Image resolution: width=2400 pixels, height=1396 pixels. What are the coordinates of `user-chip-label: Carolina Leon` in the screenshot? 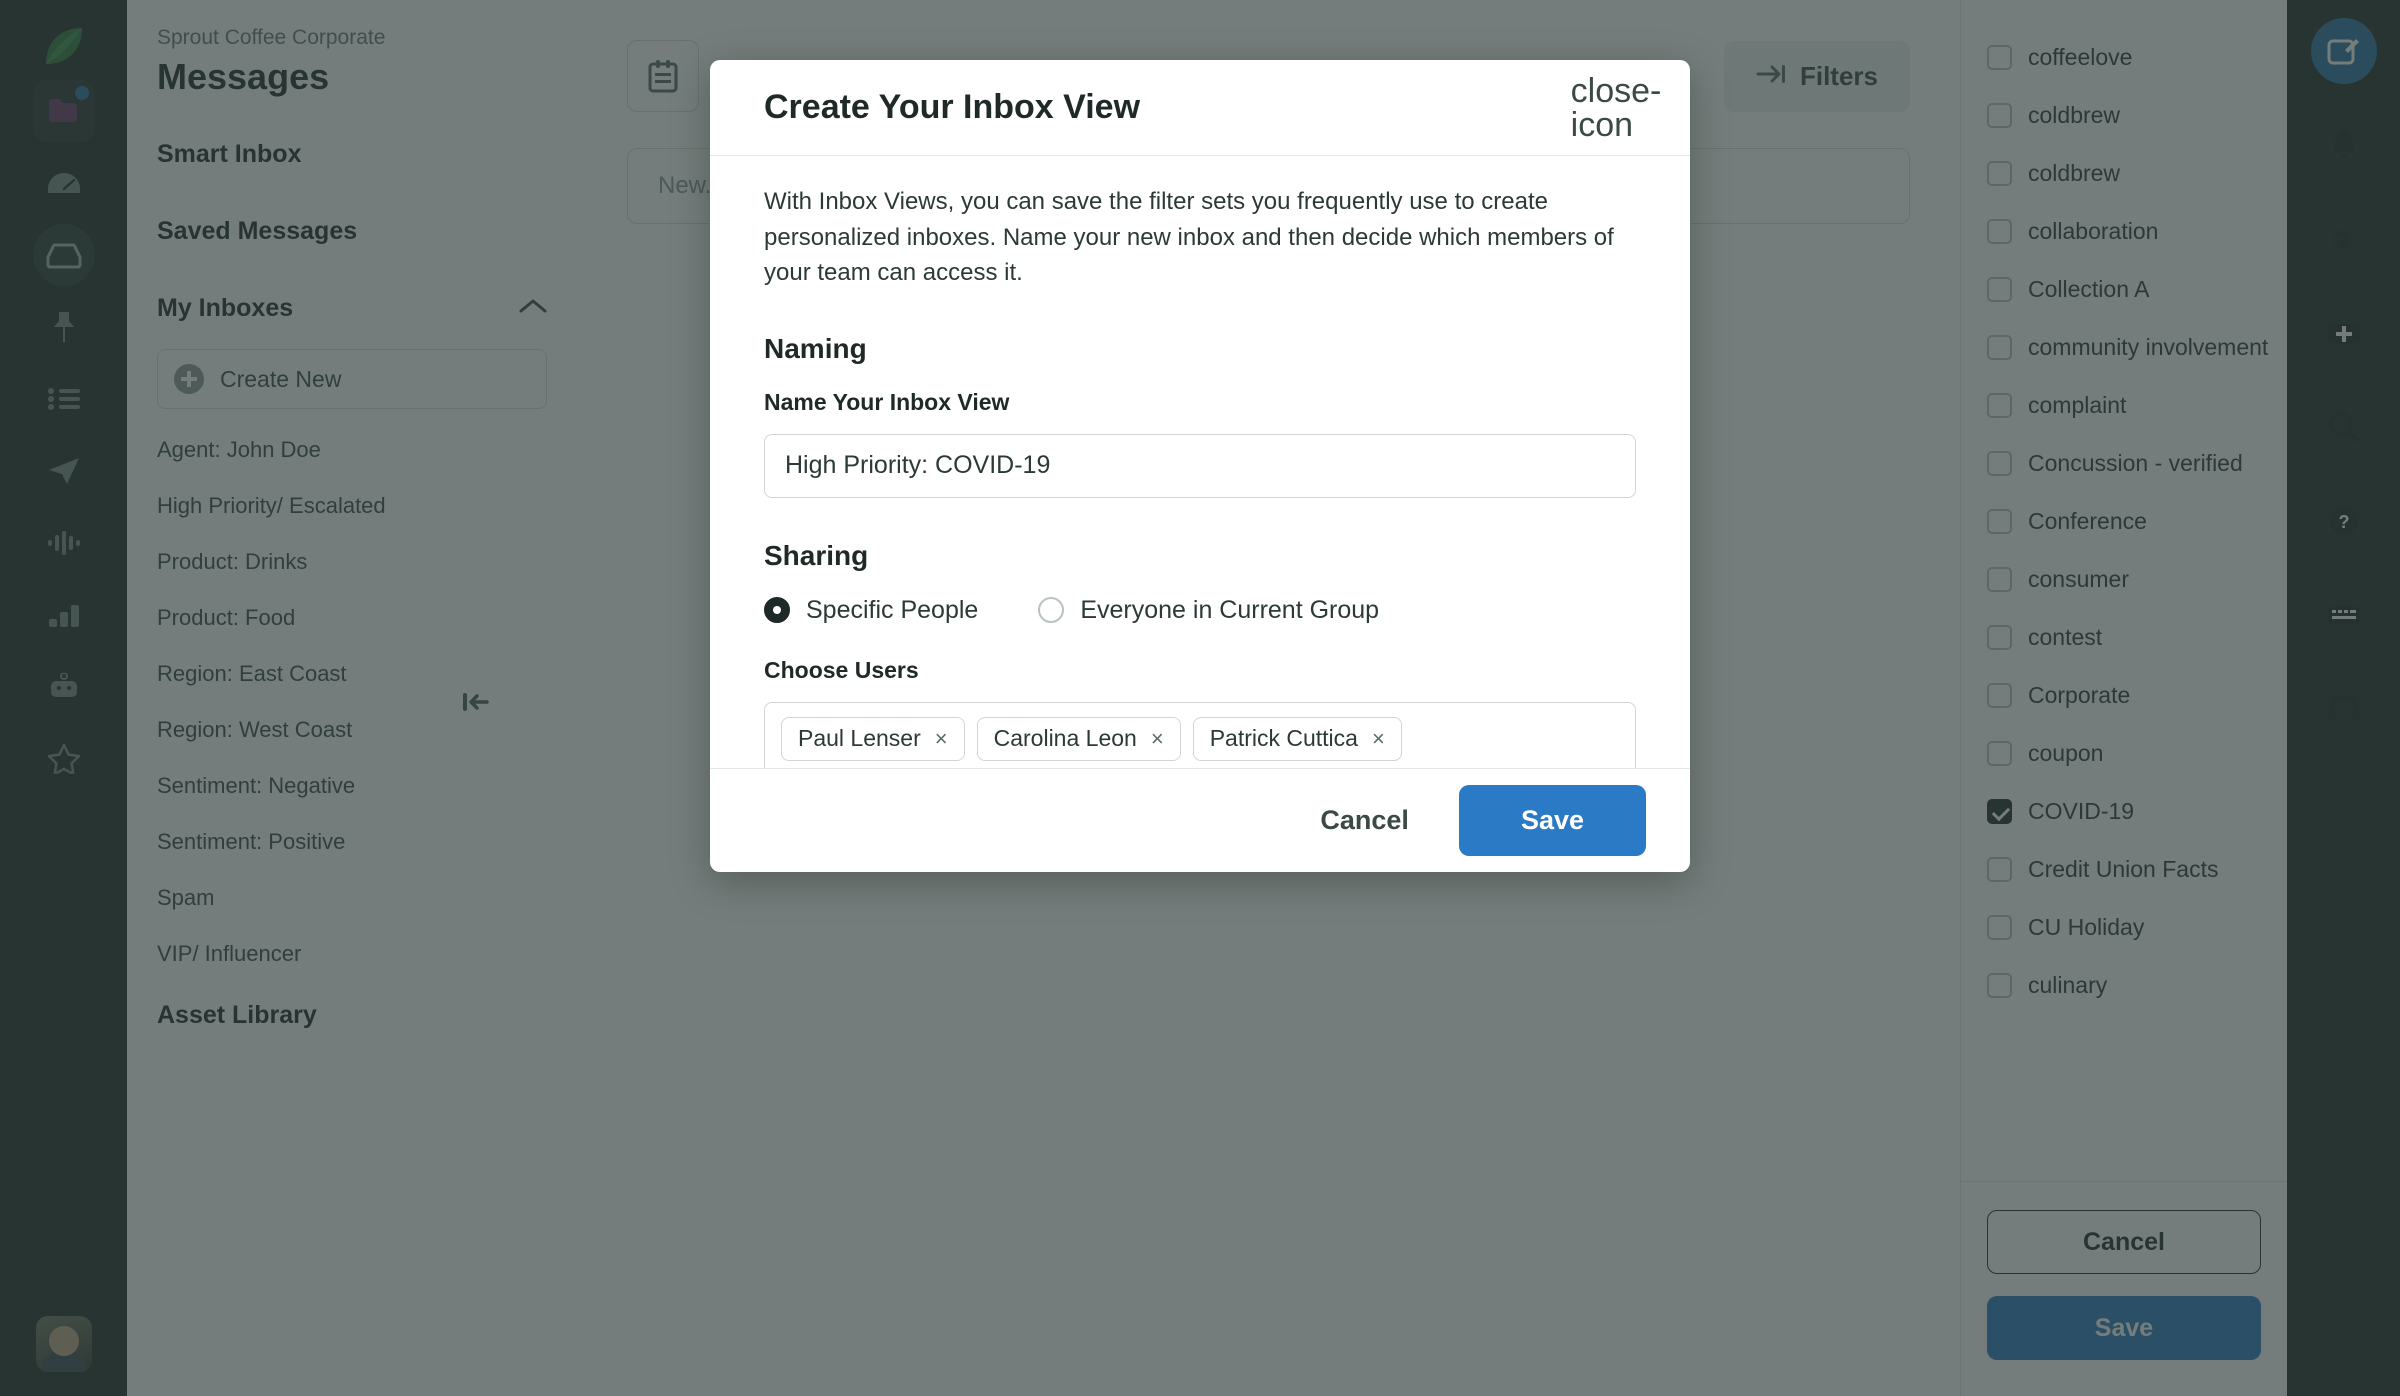 It's located at (1065, 738).